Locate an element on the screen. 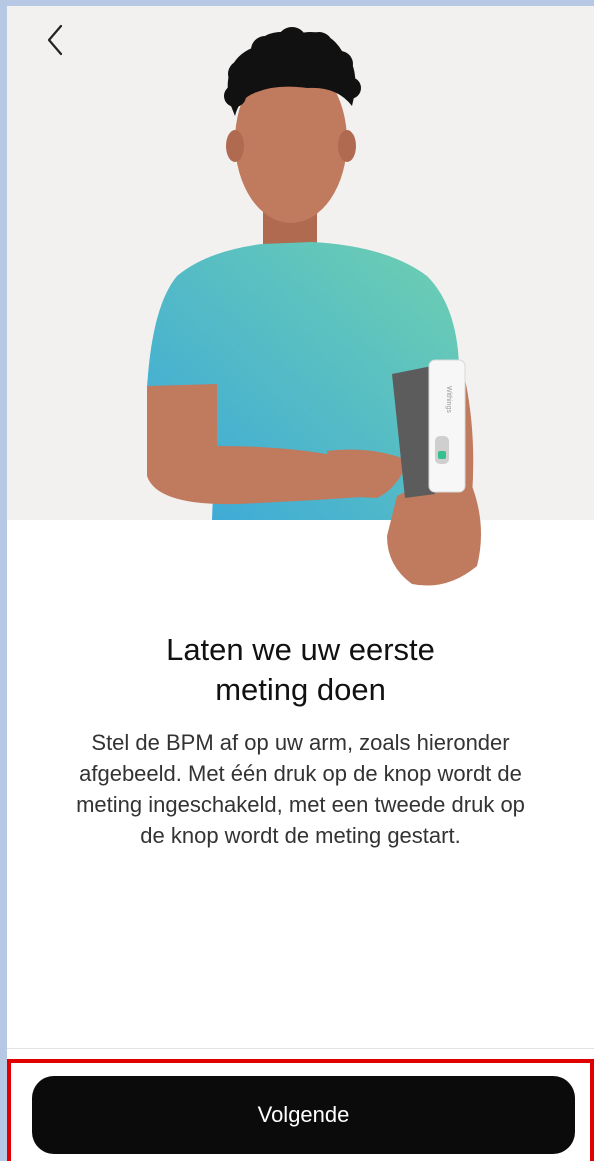 Image resolution: width=594 pixels, height=1161 pixels. page-title: Laten we uw eerste meting doen is located at coordinates (300, 670).